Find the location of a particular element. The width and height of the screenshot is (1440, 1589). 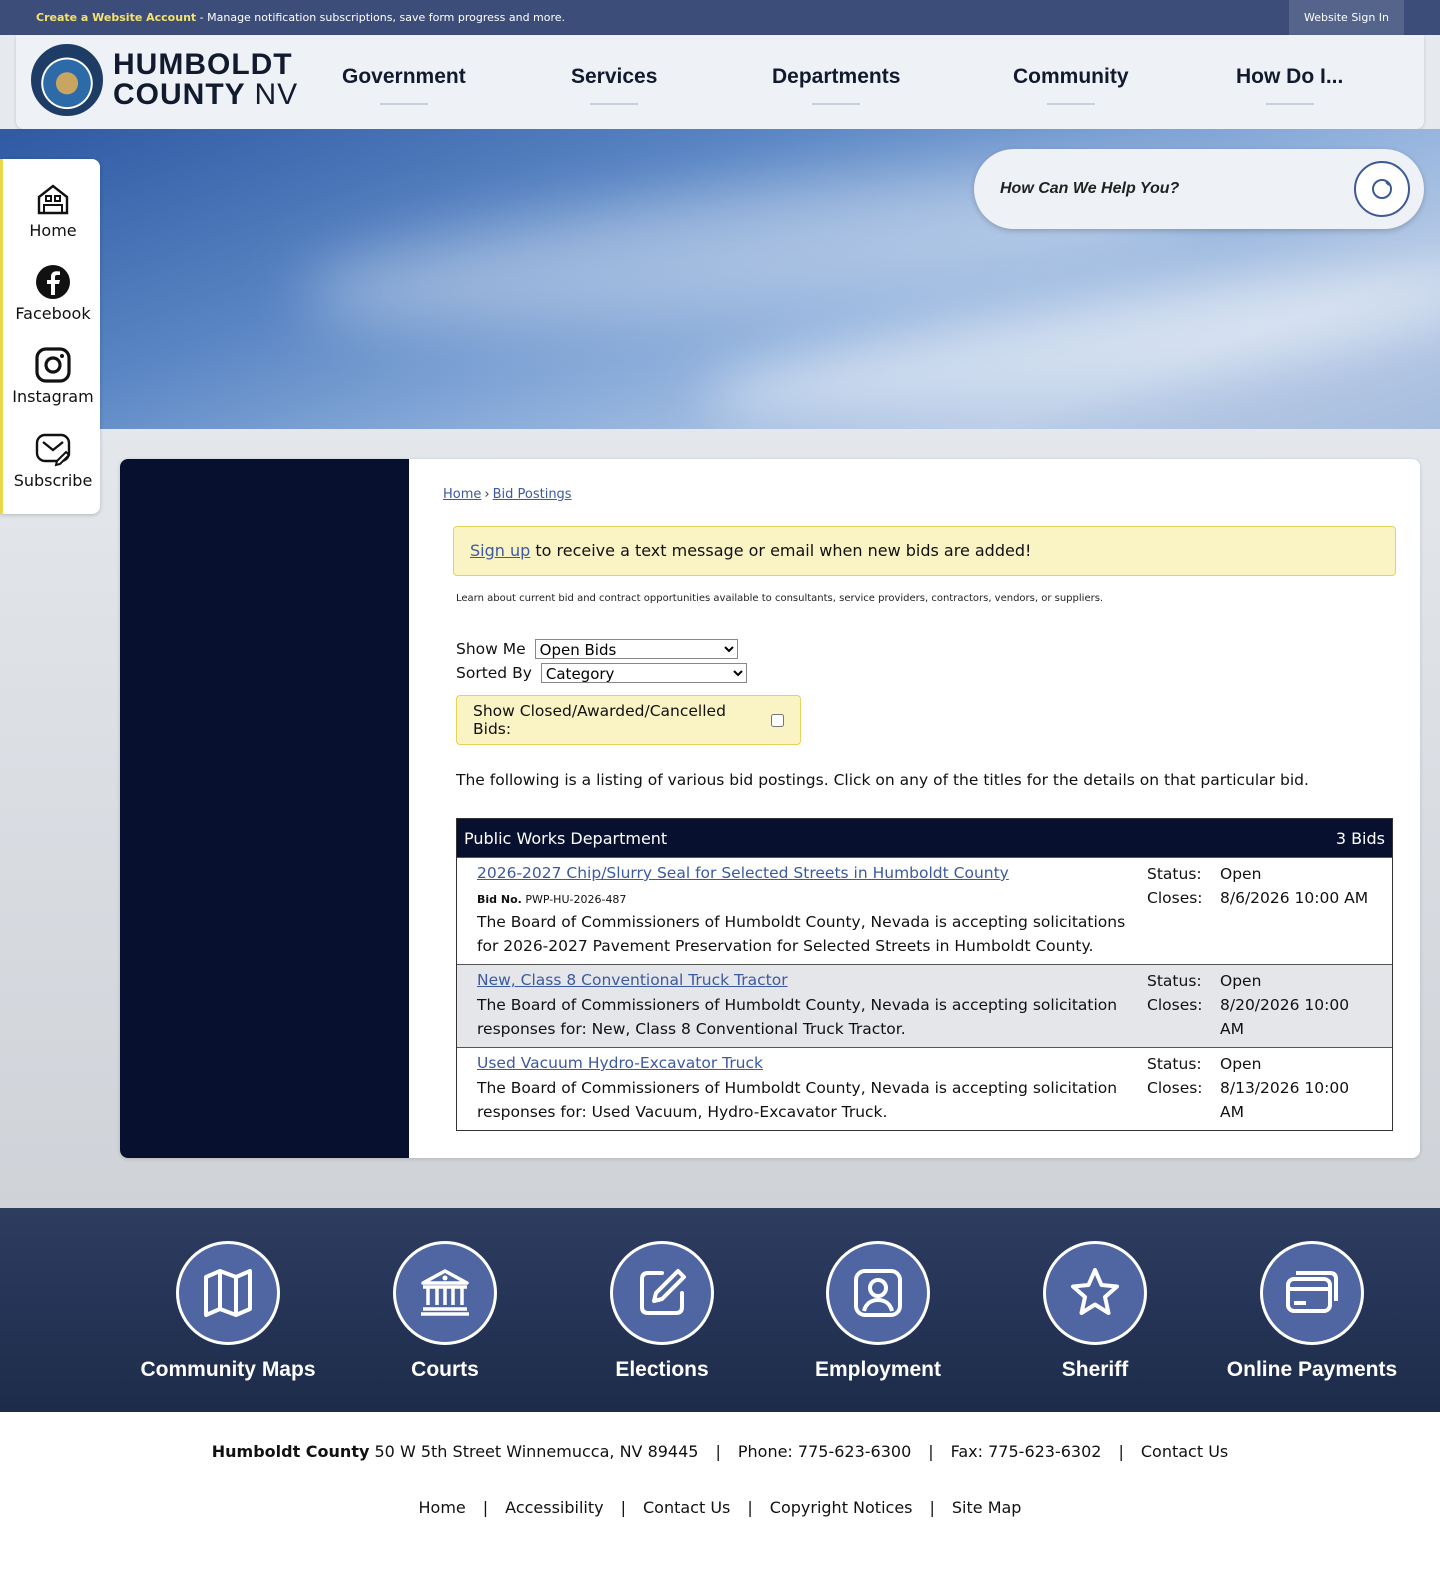

show-me-select: Open Bids is located at coordinates (636, 649).